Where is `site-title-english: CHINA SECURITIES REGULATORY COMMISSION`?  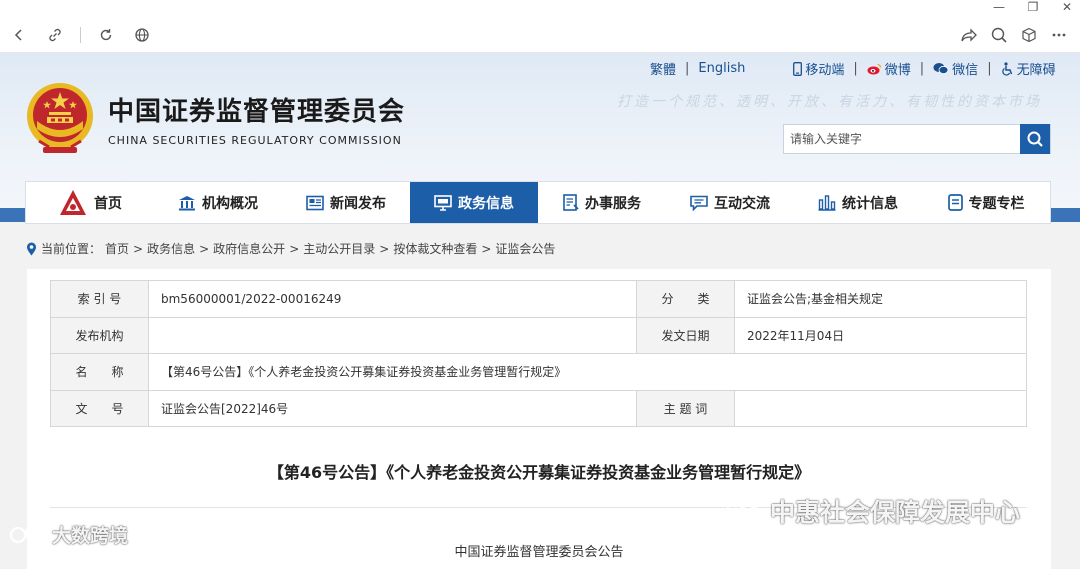 site-title-english: CHINA SECURITIES REGULATORY COMMISSION is located at coordinates (255, 140).